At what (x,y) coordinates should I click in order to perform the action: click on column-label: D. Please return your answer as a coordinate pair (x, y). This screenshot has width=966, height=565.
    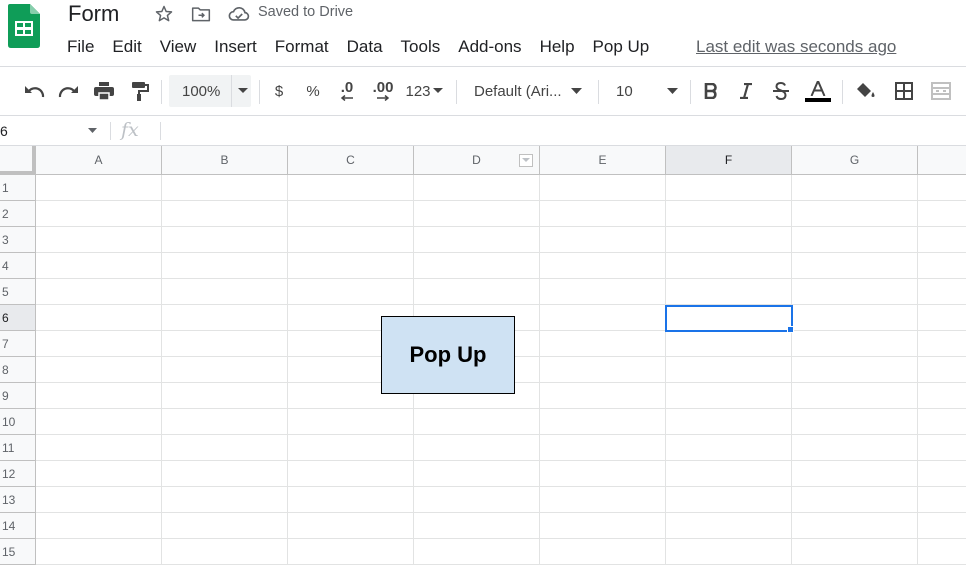
    Looking at the image, I should click on (476, 160).